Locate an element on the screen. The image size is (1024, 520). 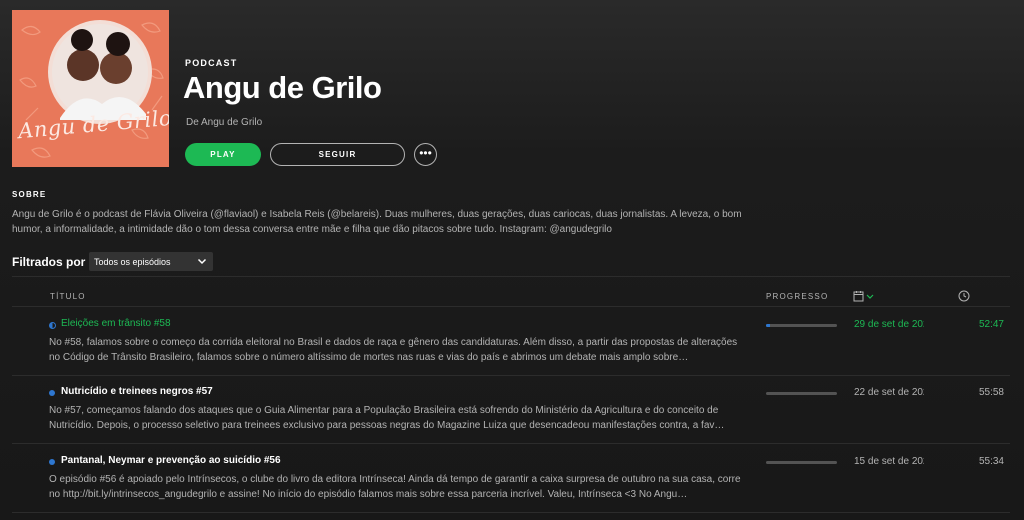
filter-selected-value: Todos os episódios is located at coordinates (132, 261).